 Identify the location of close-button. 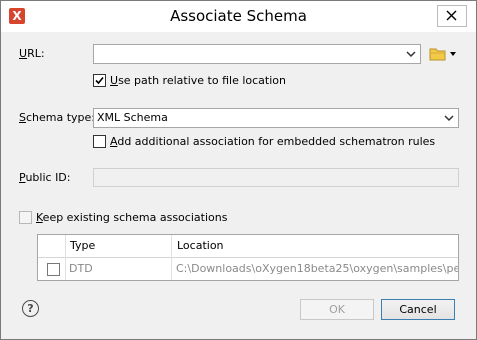
(452, 16).